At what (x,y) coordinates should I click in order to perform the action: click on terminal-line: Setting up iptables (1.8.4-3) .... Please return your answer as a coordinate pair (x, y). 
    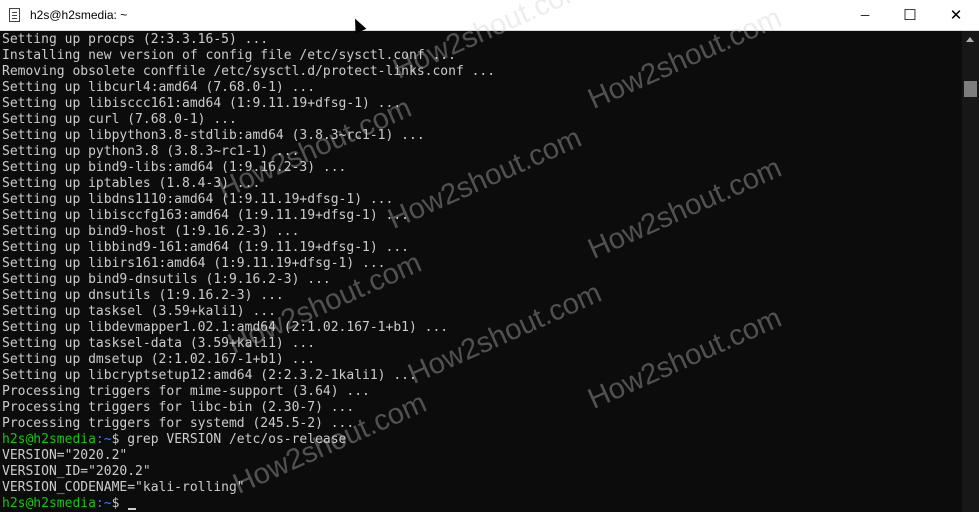
    Looking at the image, I should click on (131, 183).